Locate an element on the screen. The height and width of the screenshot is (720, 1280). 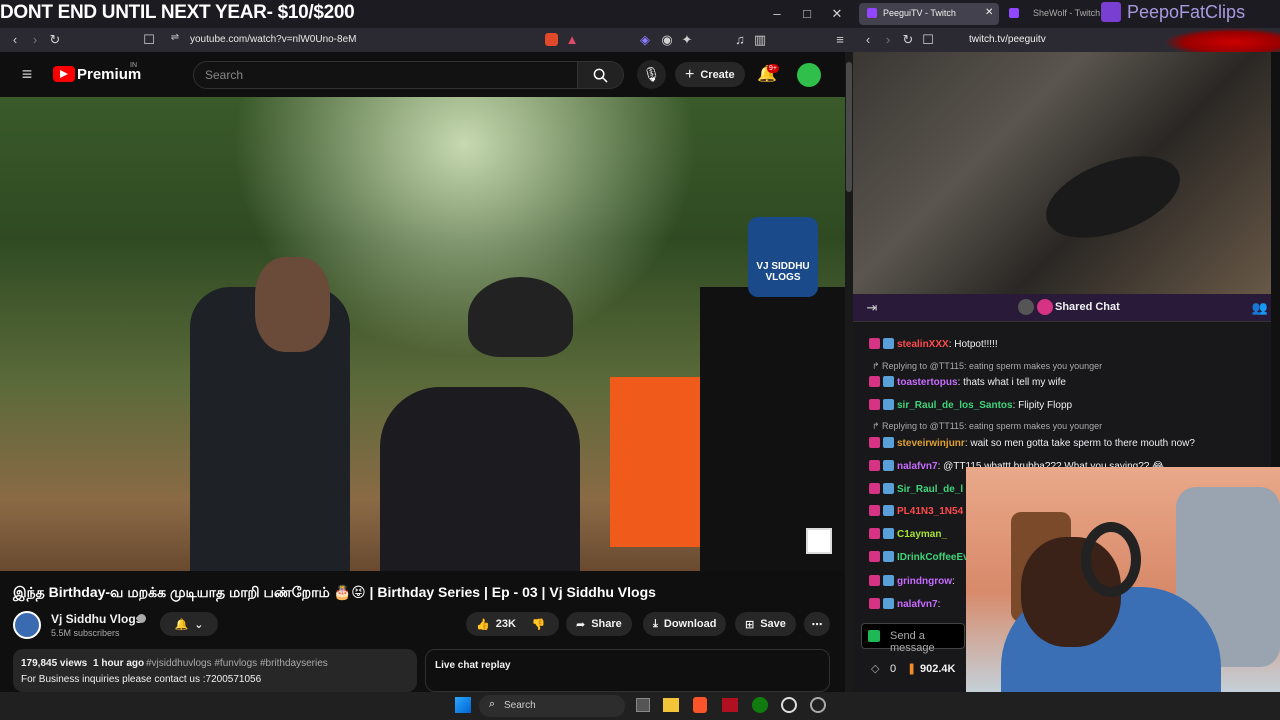
save-button: ⊞ Save is located at coordinates (765, 624).